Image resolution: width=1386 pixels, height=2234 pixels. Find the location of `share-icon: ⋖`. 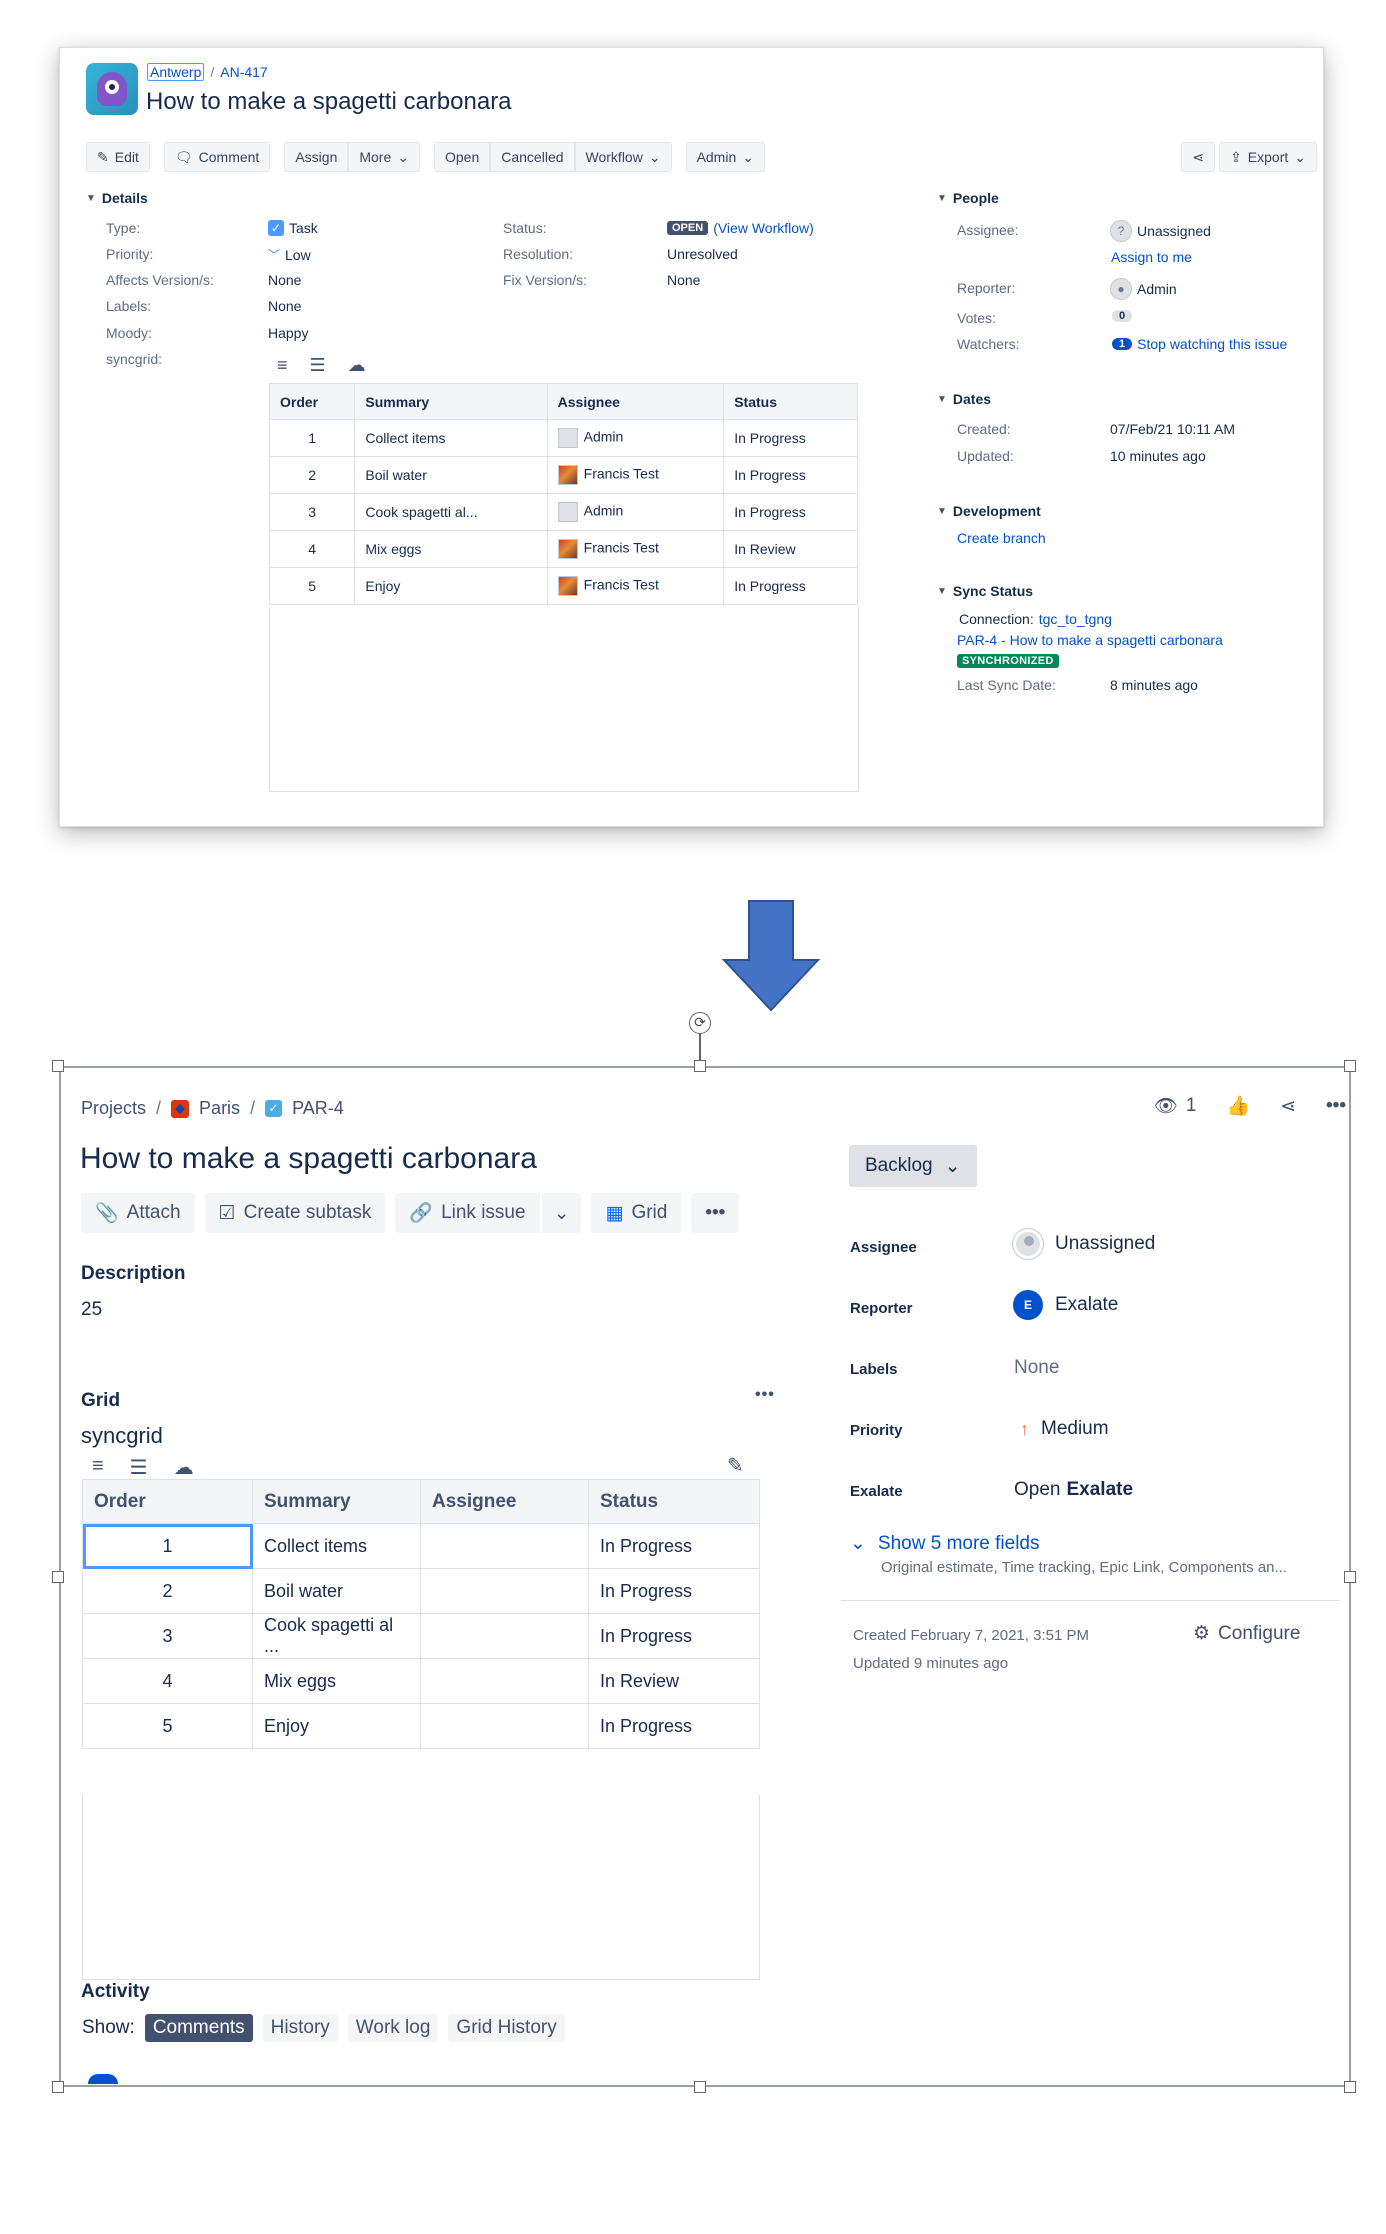

share-icon: ⋖ is located at coordinates (1288, 1106).